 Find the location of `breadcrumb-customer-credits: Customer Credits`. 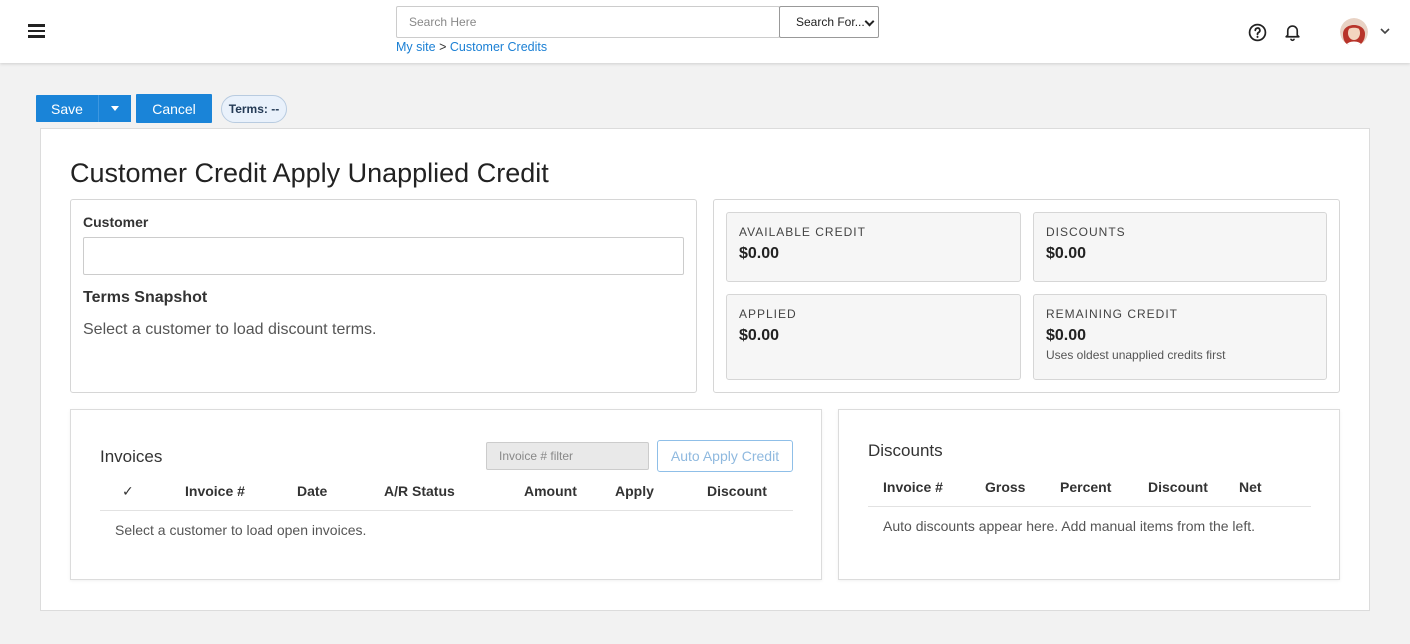

breadcrumb-customer-credits: Customer Credits is located at coordinates (498, 47).